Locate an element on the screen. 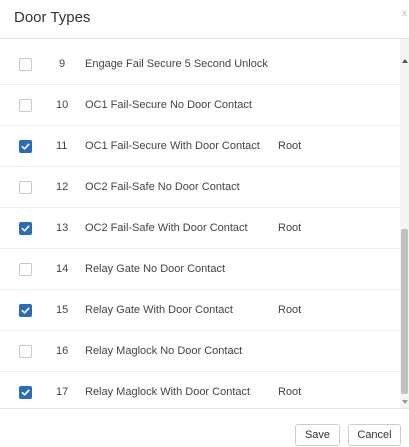 This screenshot has width=409, height=447. list-item: 14 Relay Gate No Door Contact is located at coordinates (200, 269).